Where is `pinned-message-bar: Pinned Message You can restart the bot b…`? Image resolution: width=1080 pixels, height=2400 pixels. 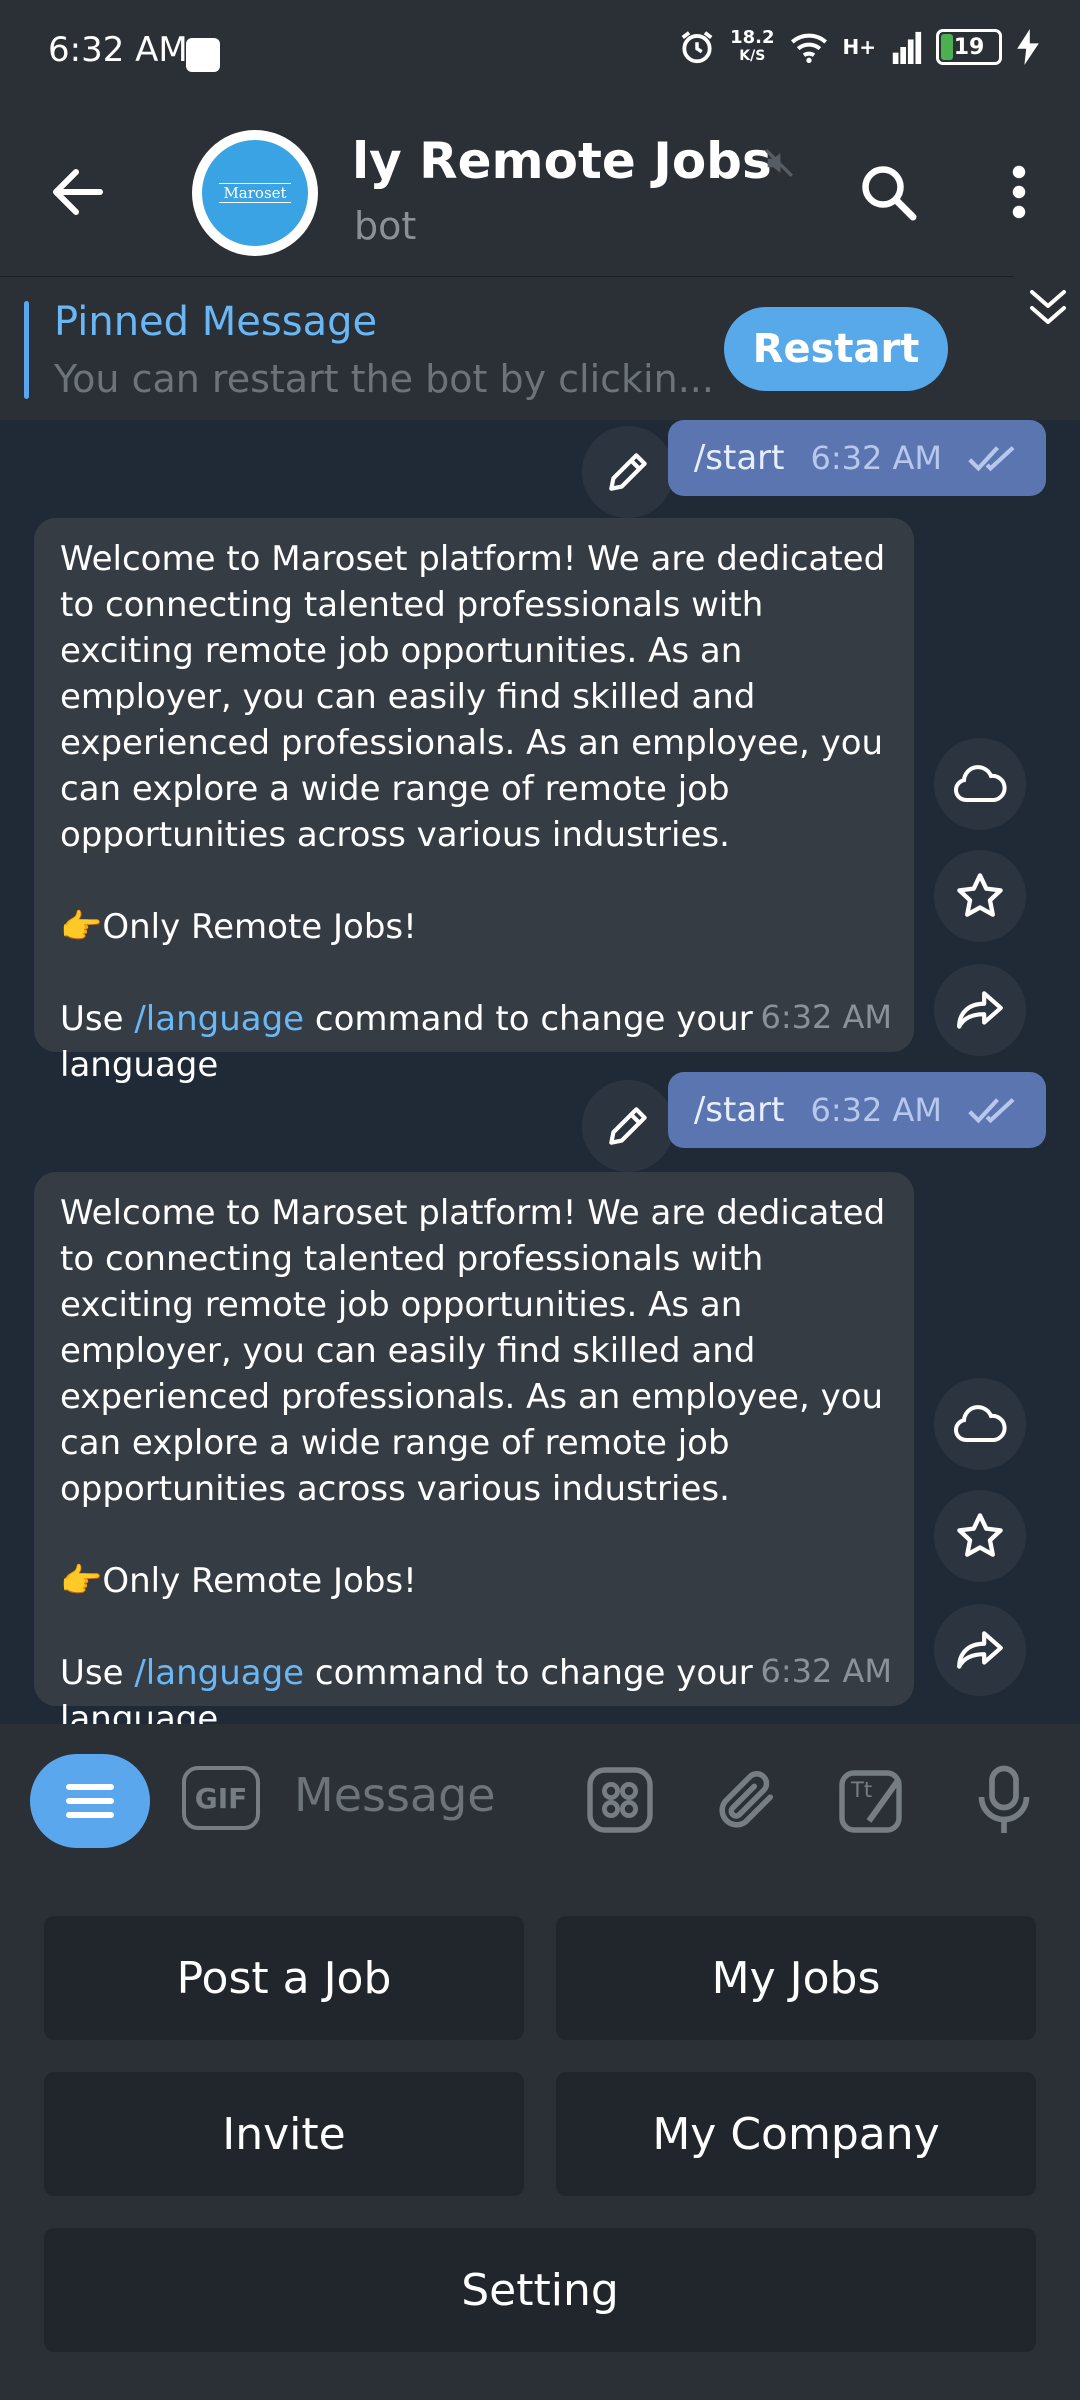 pinned-message-bar: Pinned Message You can restart the bot b… is located at coordinates (540, 348).